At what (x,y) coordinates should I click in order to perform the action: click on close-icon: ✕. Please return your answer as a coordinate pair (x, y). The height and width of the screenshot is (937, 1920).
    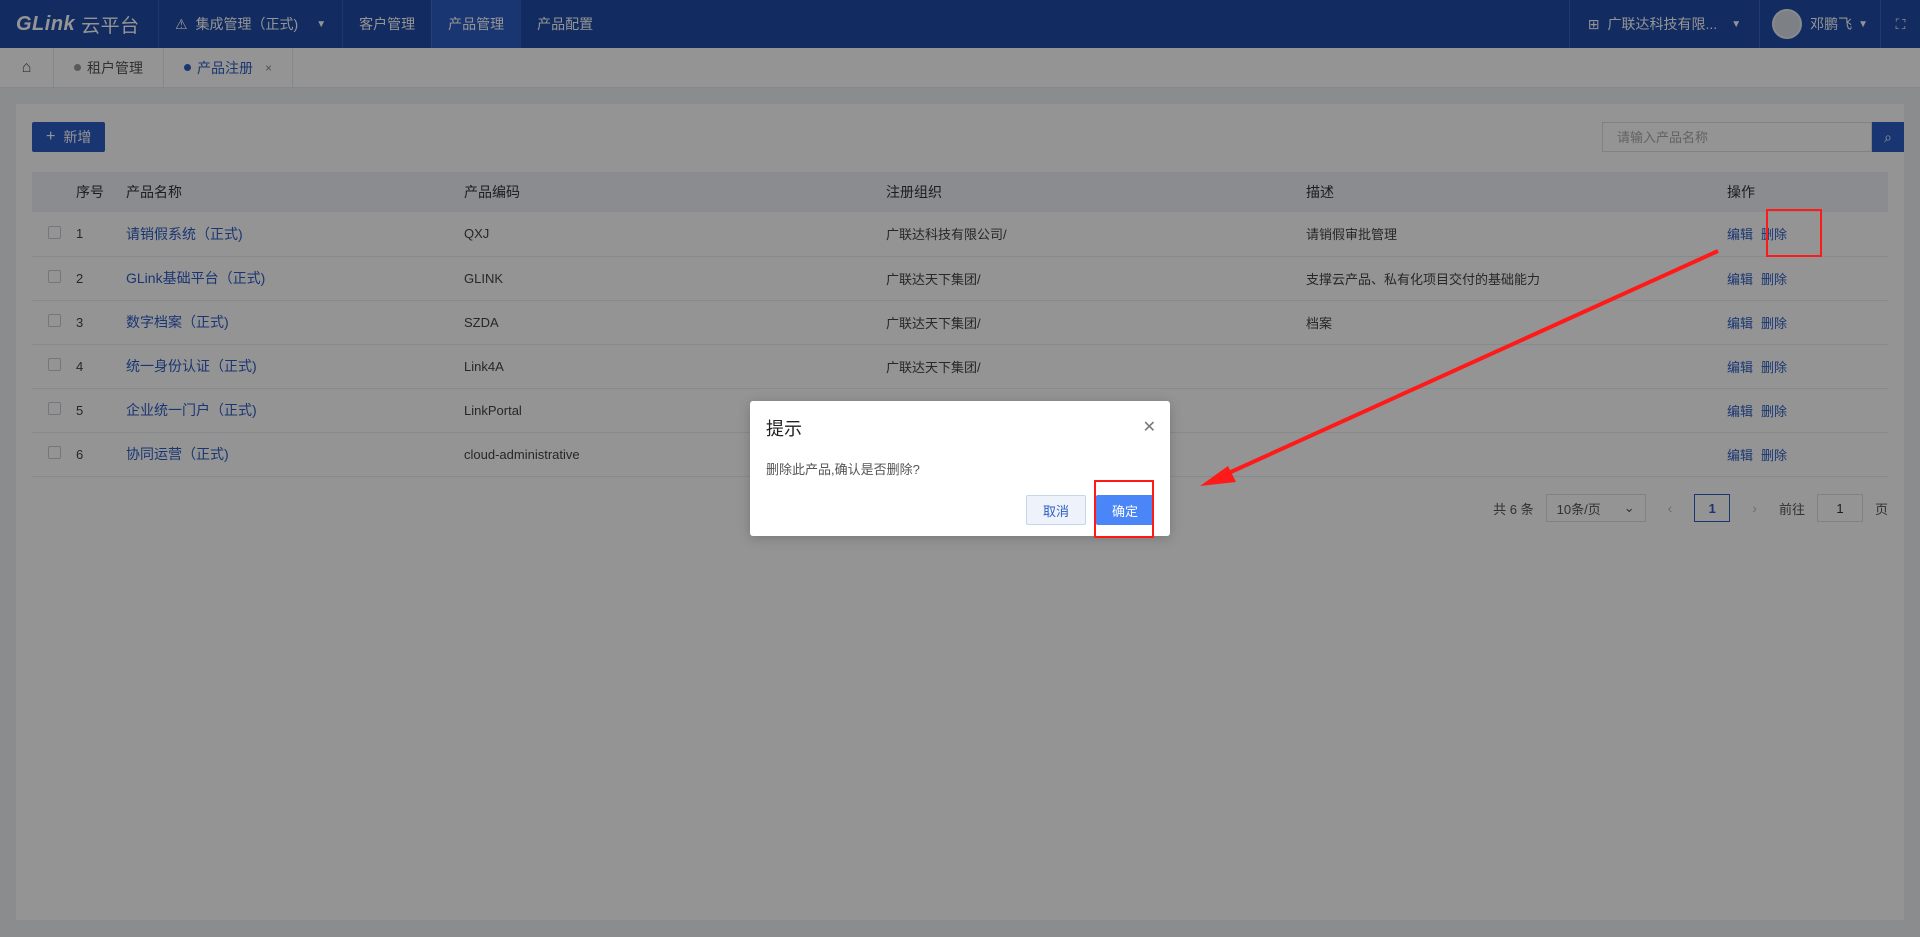
    Looking at the image, I should click on (1149, 427).